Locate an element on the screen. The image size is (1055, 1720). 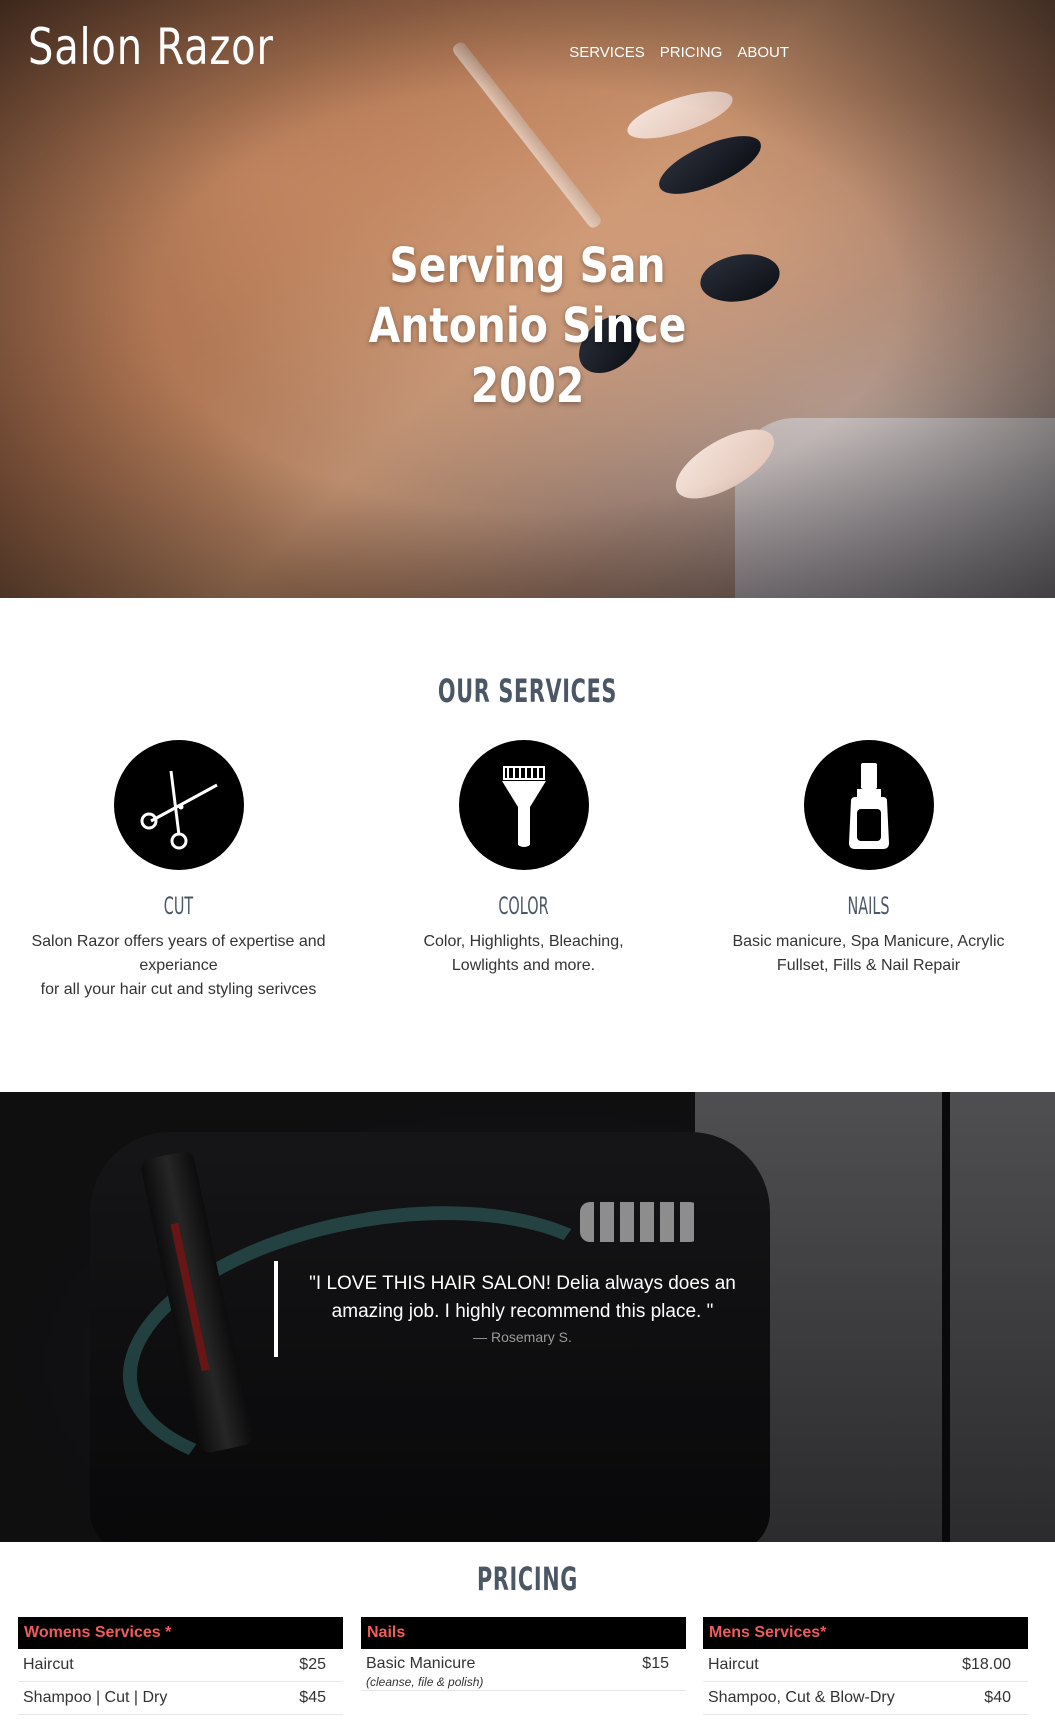
service-cut-title: Cut is located at coordinates (178, 906).